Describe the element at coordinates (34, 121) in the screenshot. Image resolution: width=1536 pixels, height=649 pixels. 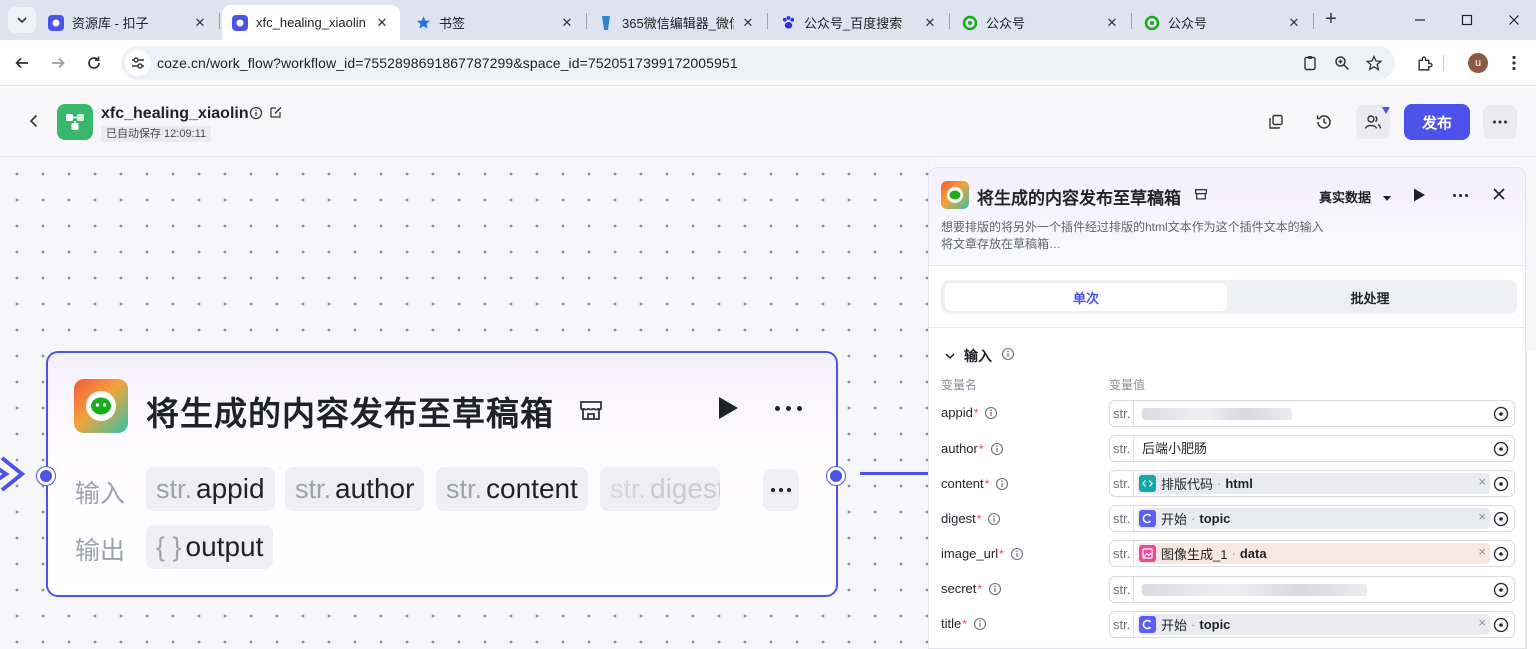
I see `back-to-list-button` at that location.